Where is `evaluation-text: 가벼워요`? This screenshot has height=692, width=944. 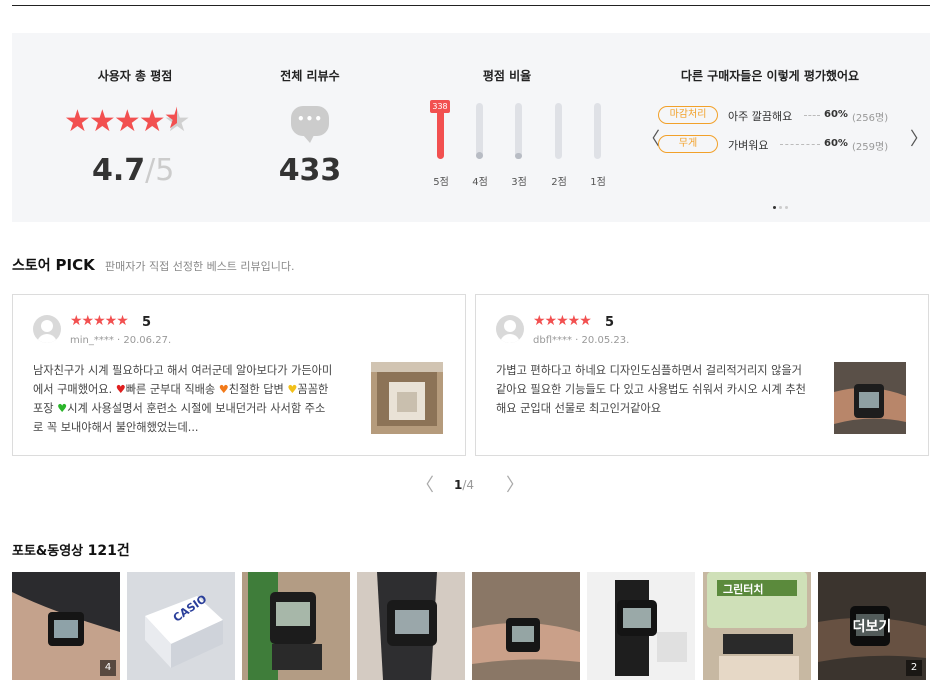 evaluation-text: 가벼워요 is located at coordinates (748, 145).